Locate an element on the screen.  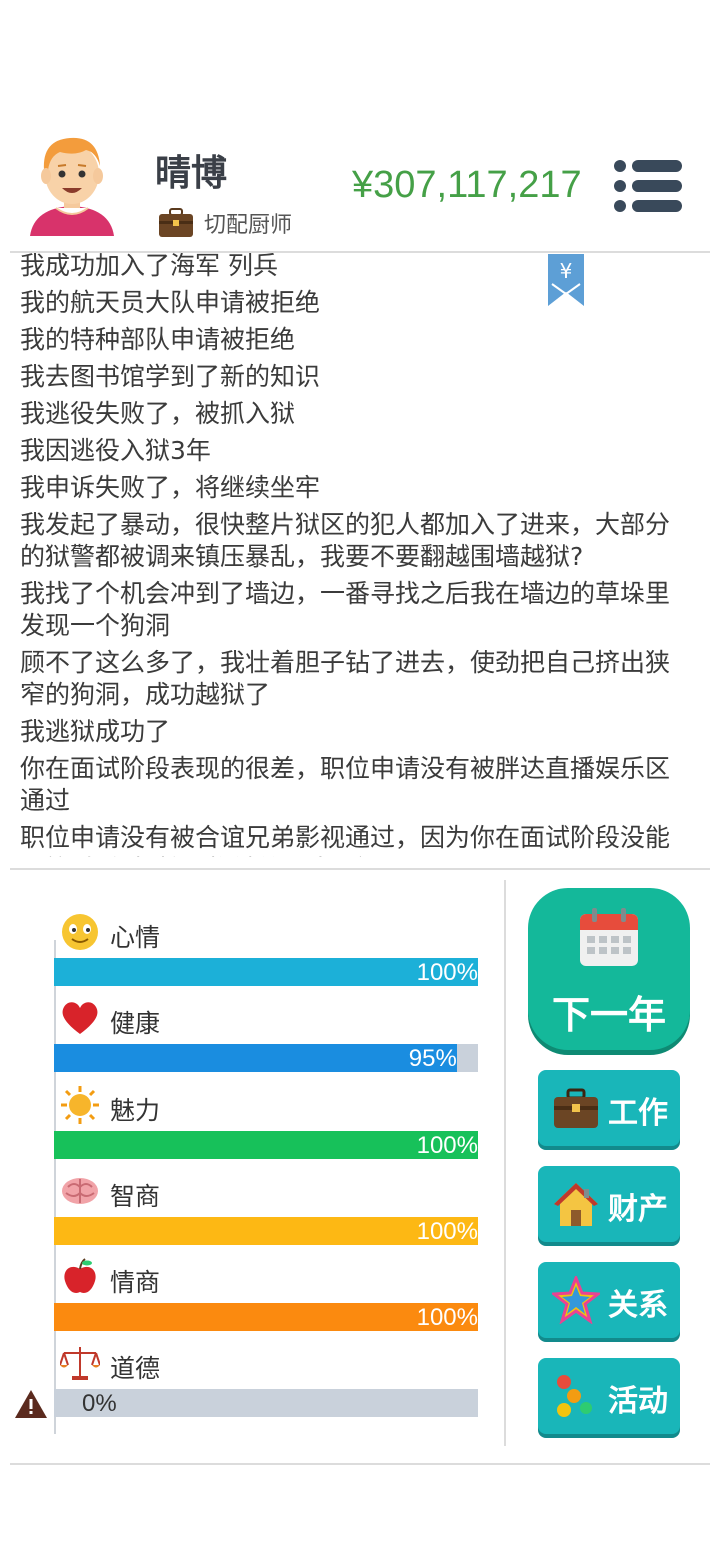
log-entry: 我因逃役入狱3年 is located at coordinates (115, 450).